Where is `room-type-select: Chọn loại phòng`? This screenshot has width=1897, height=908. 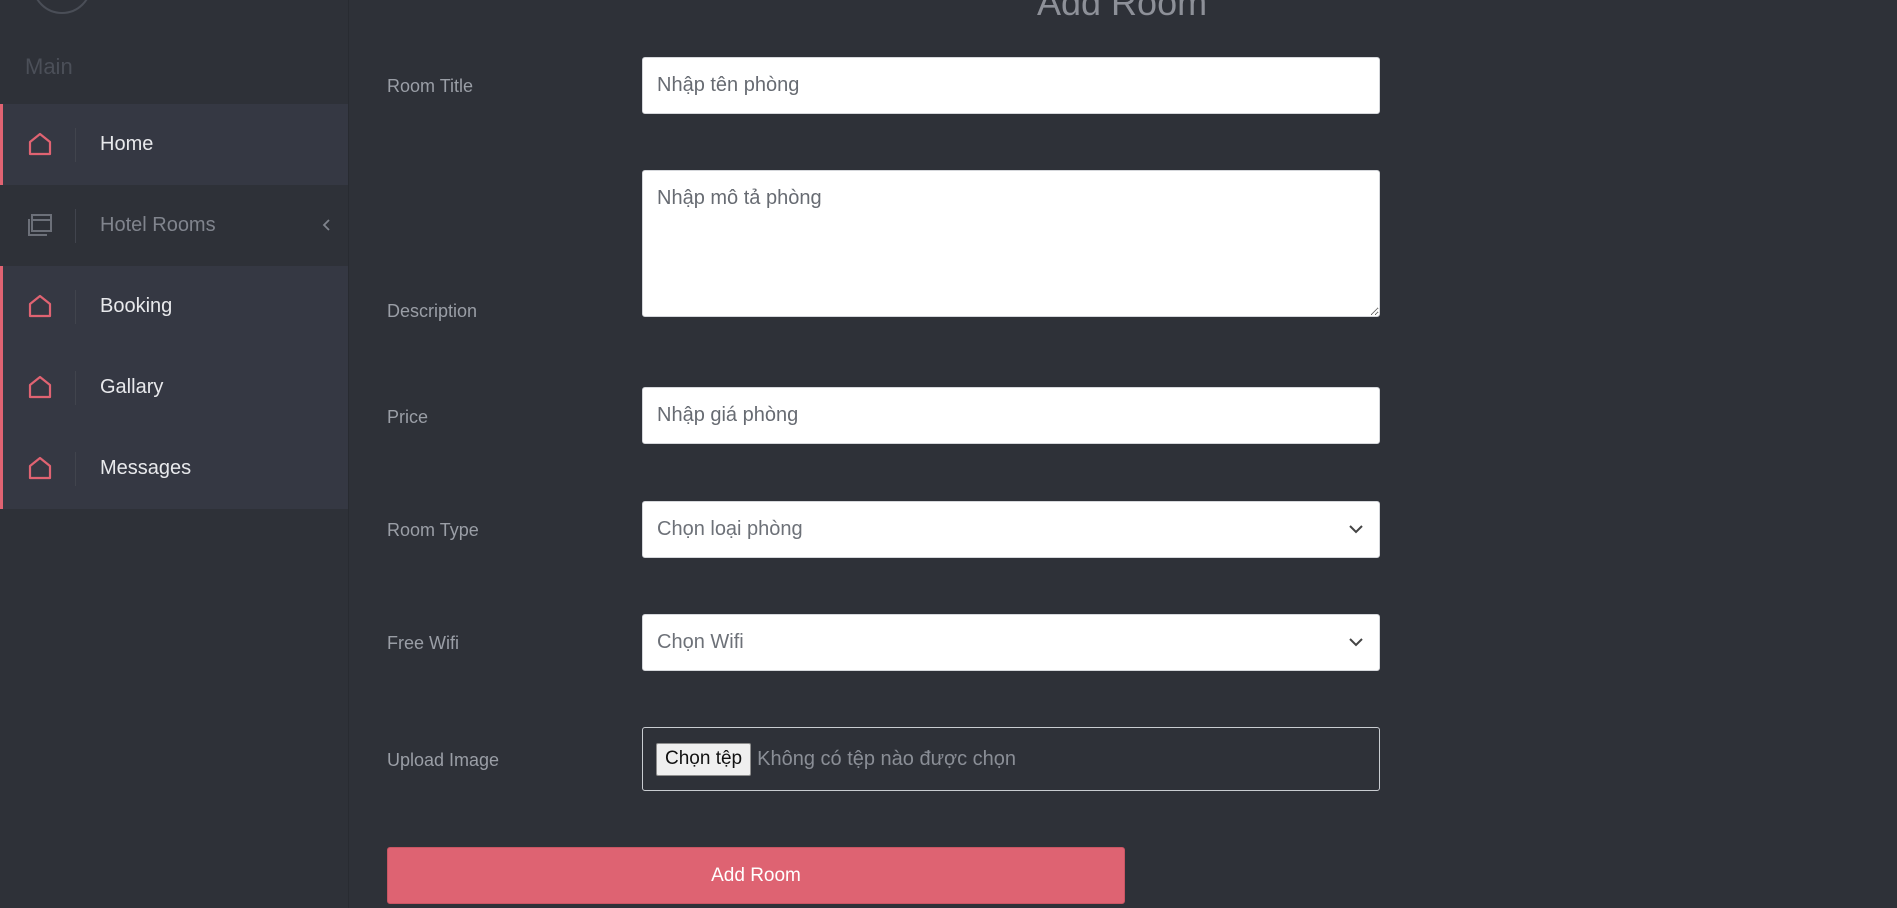 room-type-select: Chọn loại phòng is located at coordinates (1011, 529).